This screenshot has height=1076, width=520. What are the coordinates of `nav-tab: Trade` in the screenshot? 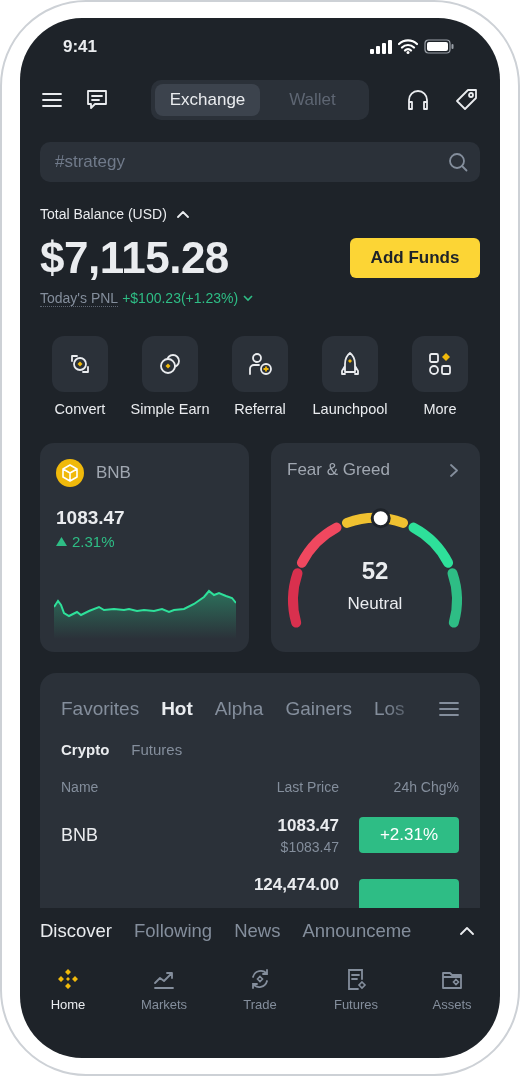 It's located at (260, 990).